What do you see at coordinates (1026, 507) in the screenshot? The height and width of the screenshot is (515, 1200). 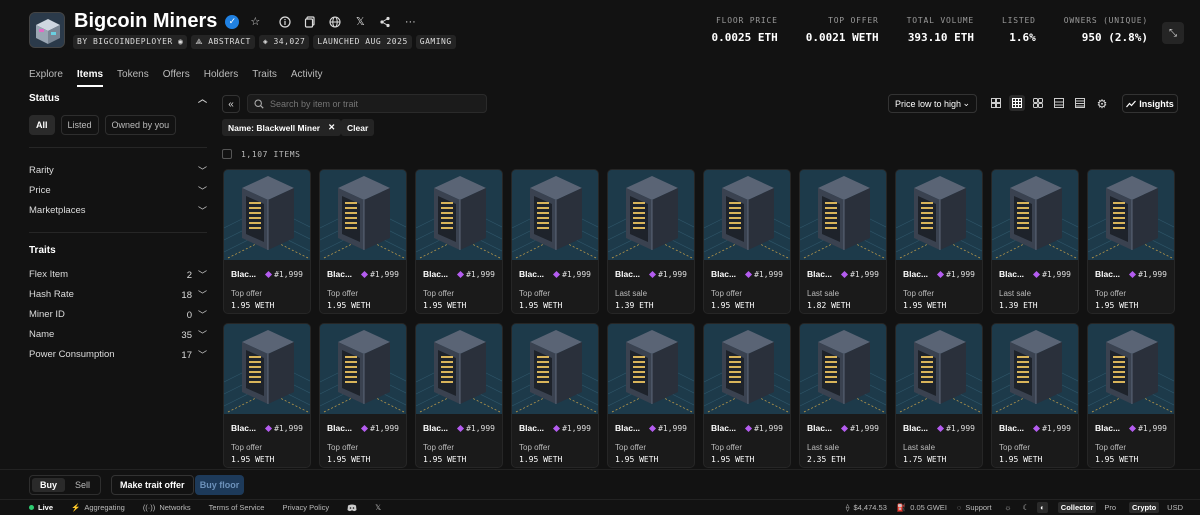 I see `moon-icon: ☾` at bounding box center [1026, 507].